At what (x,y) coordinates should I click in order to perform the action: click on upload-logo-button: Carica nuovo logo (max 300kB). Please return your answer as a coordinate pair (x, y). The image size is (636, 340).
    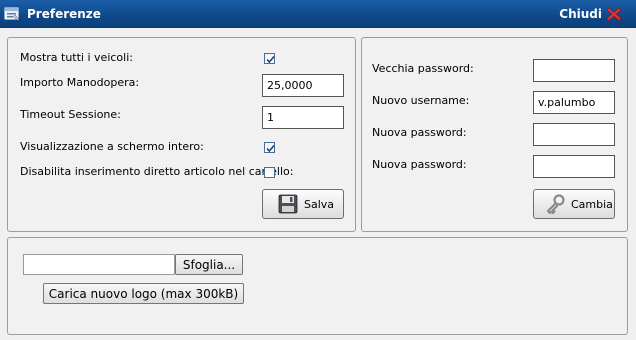
    Looking at the image, I should click on (143, 293).